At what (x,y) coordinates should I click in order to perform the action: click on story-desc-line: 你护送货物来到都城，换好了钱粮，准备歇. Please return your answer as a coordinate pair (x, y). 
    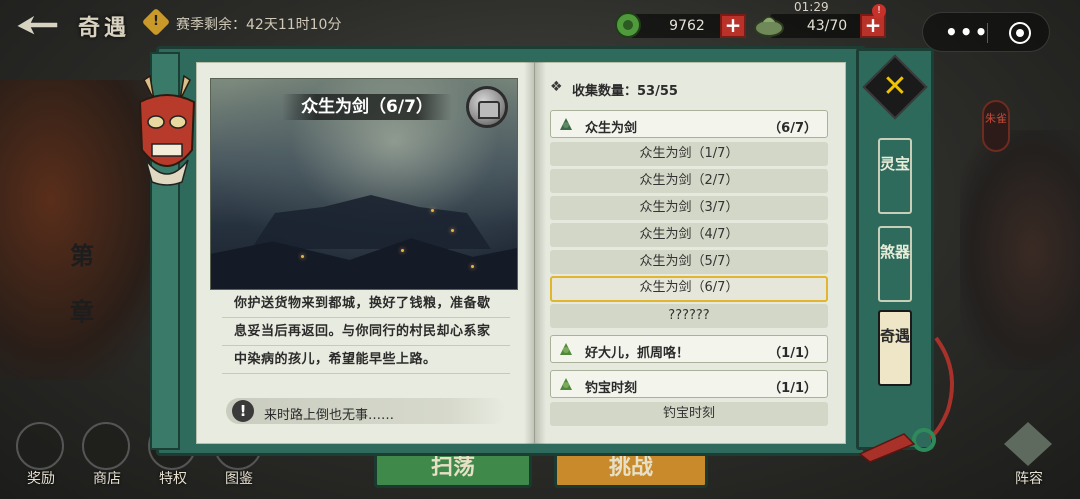
    Looking at the image, I should click on (366, 304).